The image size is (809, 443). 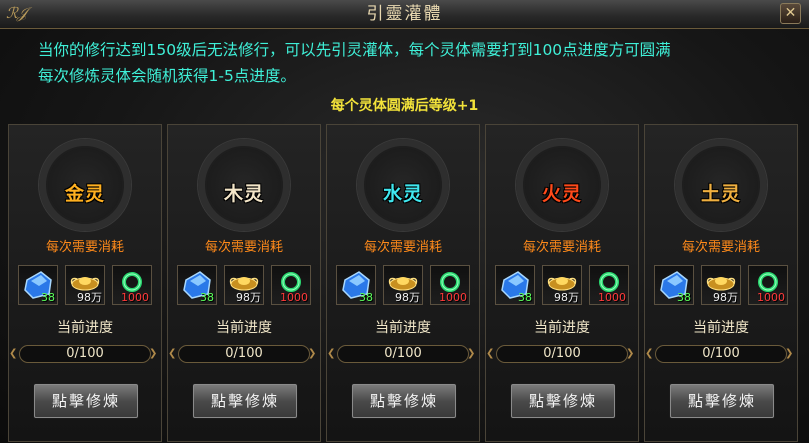 I want to click on window-title: 引靈灌體, so click(x=404, y=14).